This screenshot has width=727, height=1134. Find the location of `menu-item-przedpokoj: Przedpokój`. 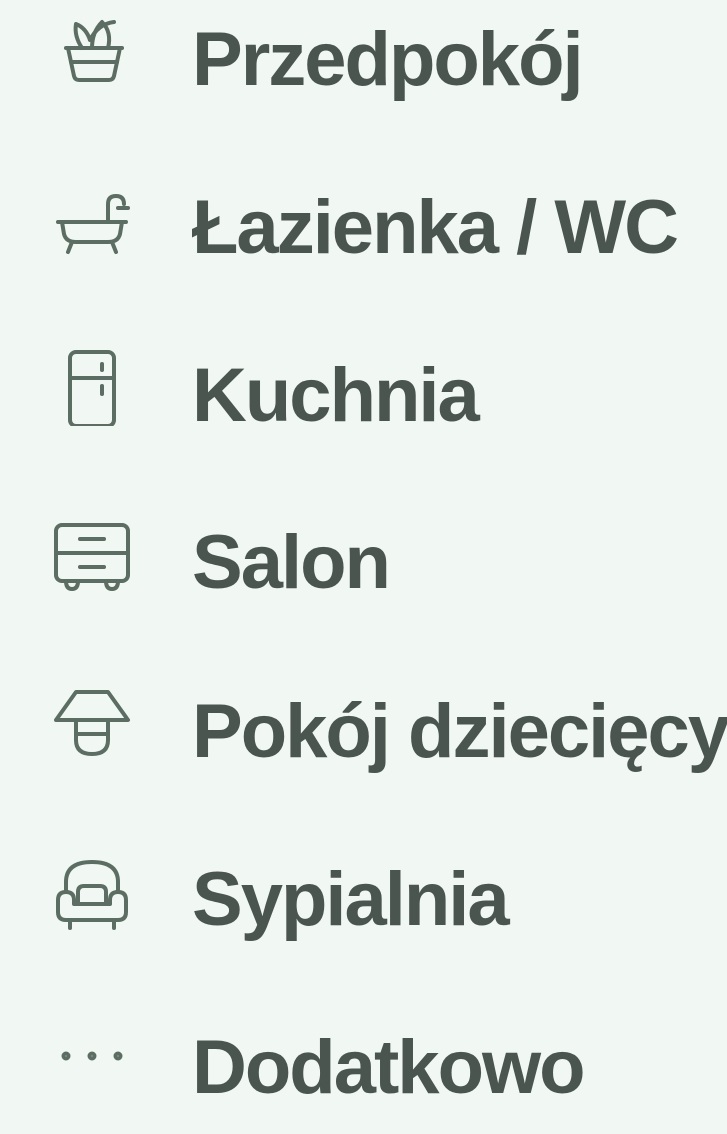

menu-item-przedpokoj: Przedpokój is located at coordinates (363, 63).